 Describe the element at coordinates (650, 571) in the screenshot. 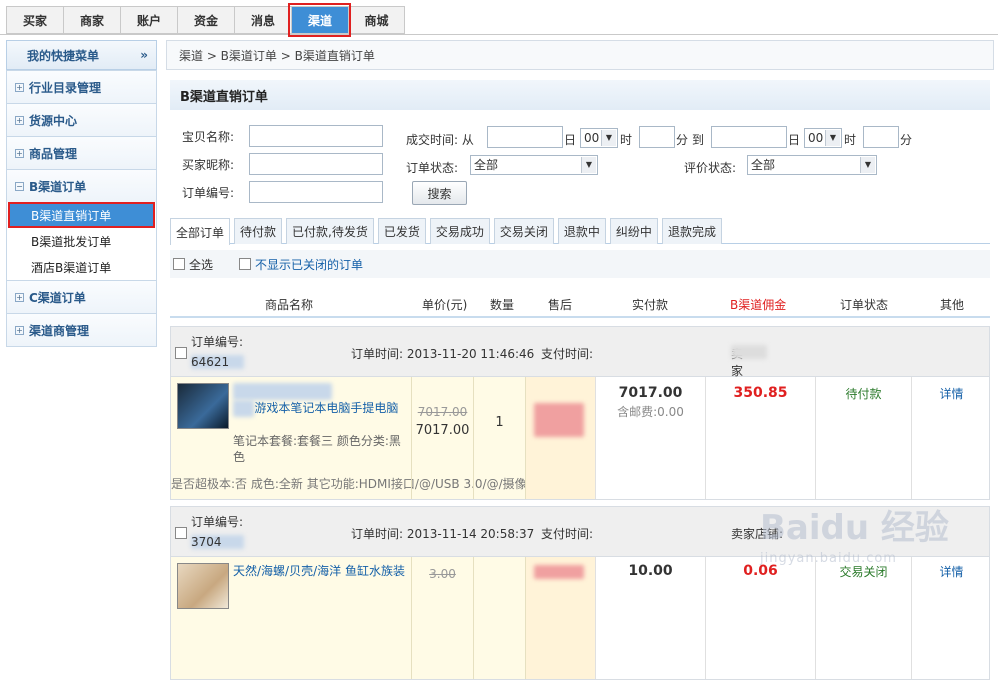

I see `paid-amount: 10.00` at that location.